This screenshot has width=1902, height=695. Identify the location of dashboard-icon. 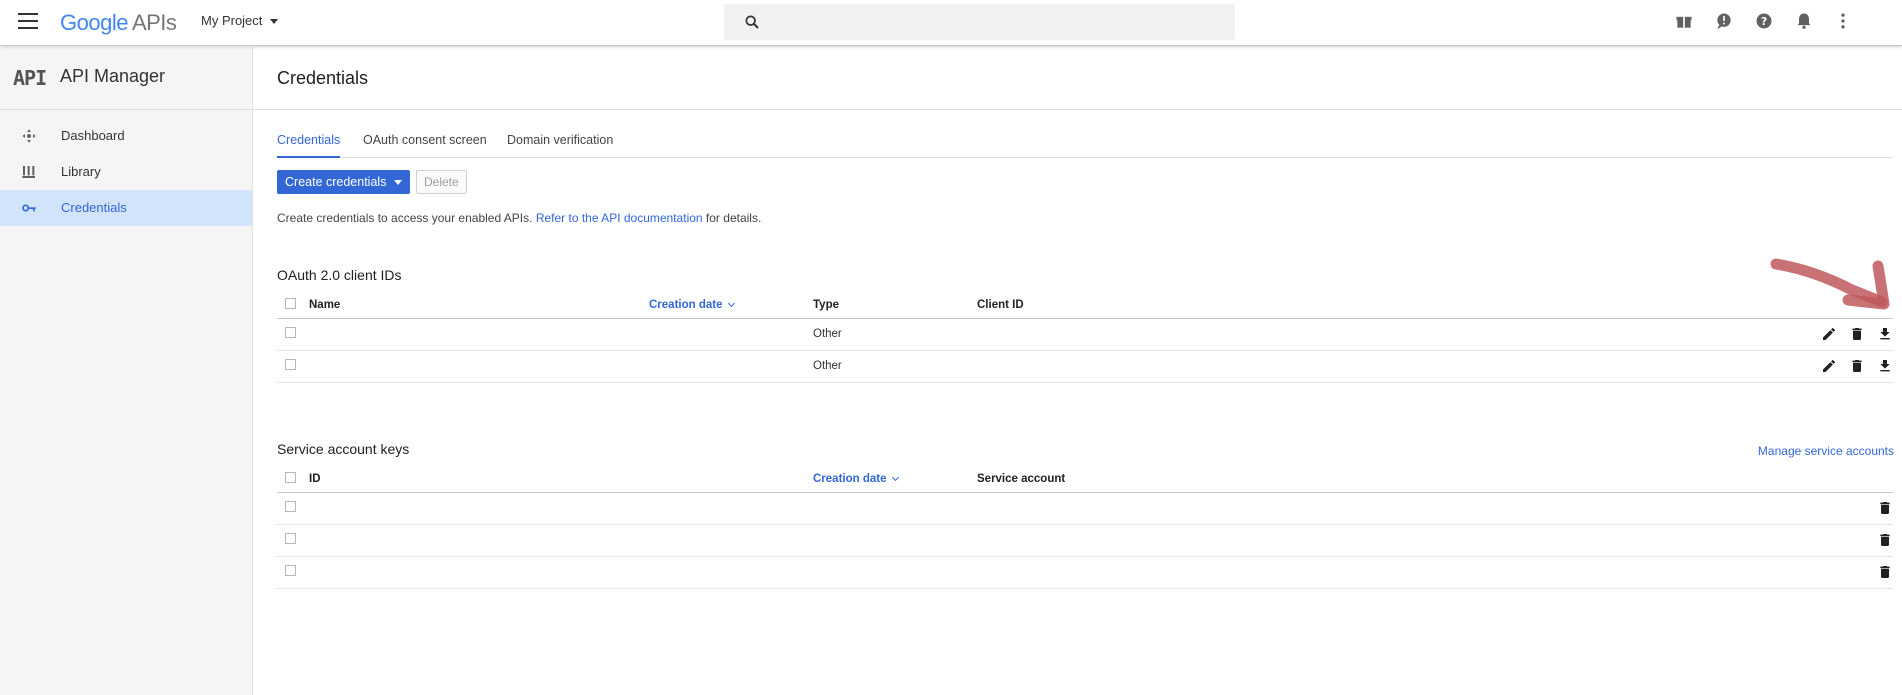
(29, 136).